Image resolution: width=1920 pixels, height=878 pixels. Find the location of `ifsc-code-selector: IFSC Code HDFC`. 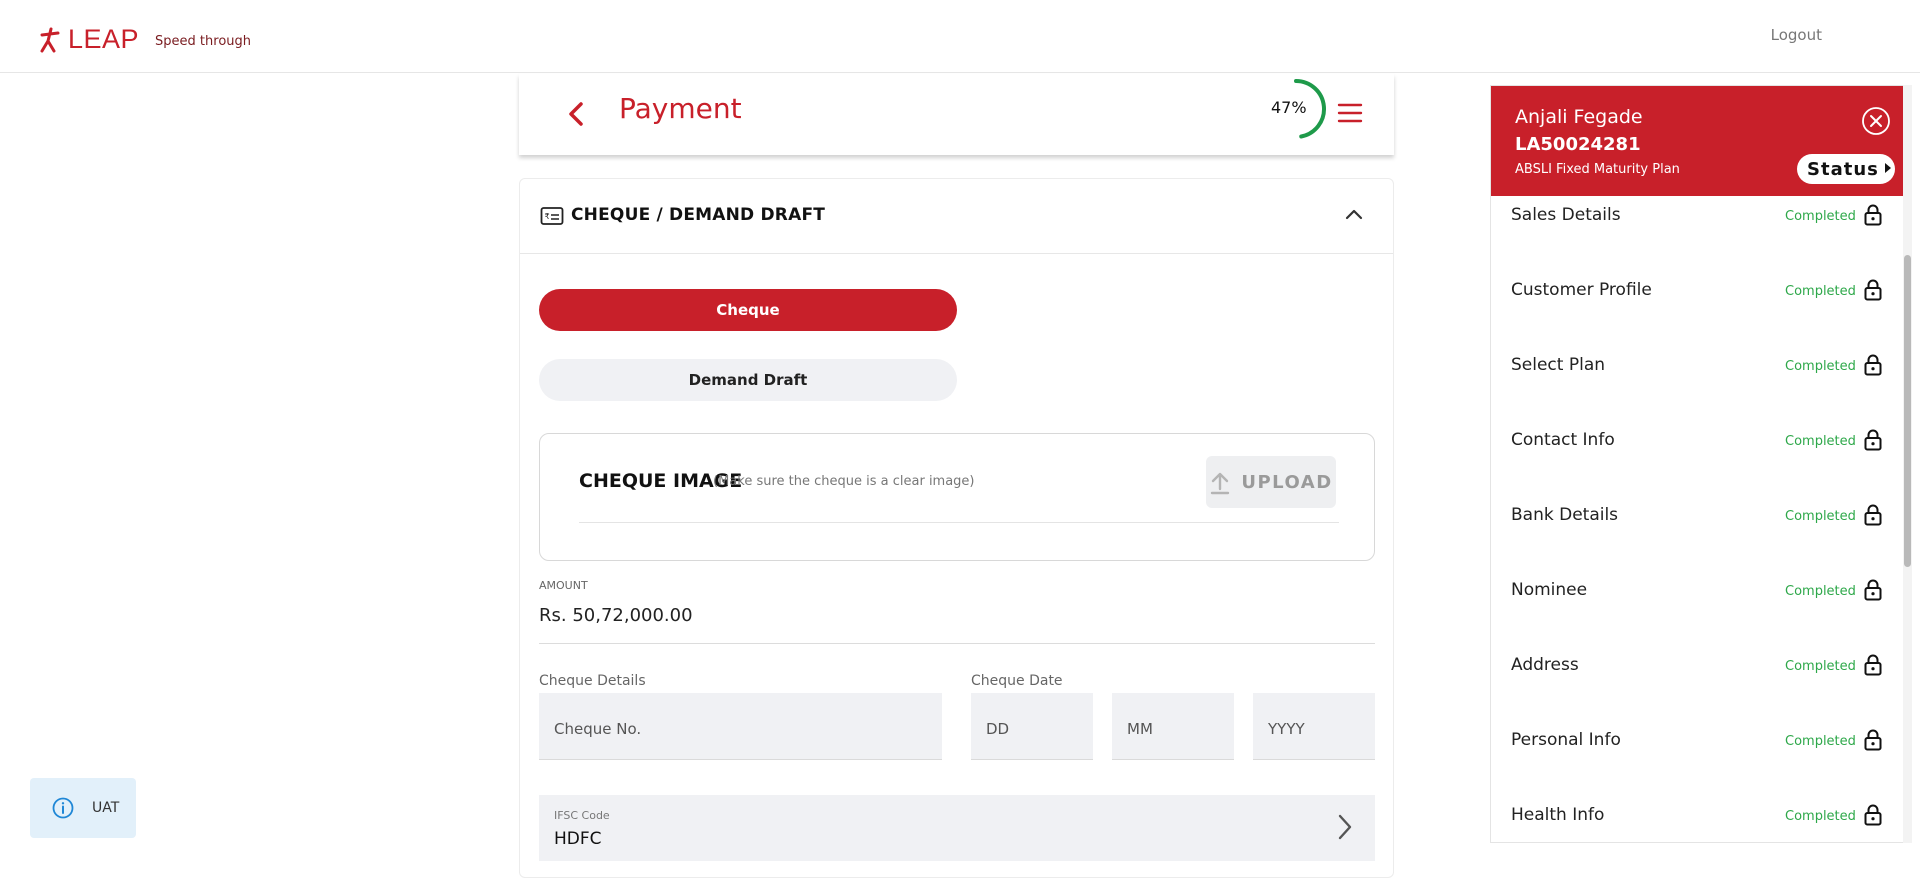

ifsc-code-selector: IFSC Code HDFC is located at coordinates (957, 828).